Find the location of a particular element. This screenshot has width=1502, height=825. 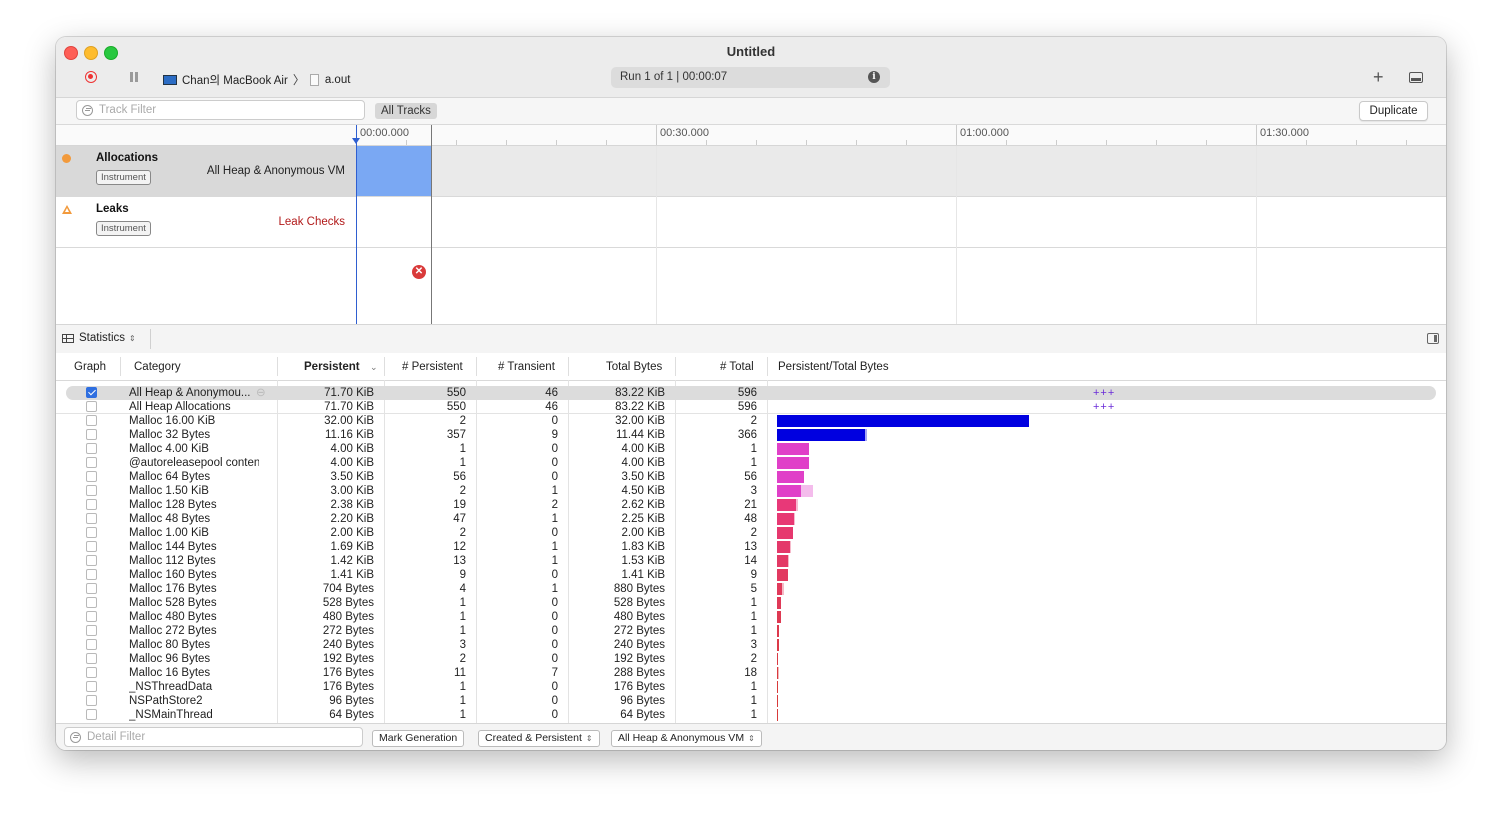

category-cell: Malloc 112 Bytes is located at coordinates (172, 561).